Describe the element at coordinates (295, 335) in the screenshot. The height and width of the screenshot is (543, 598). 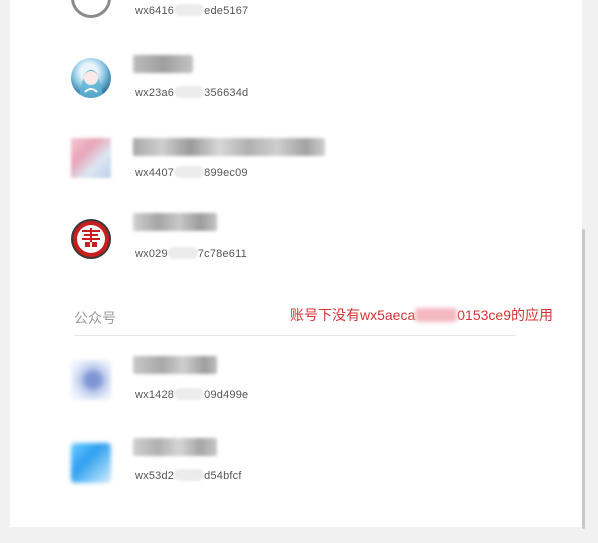
I see `section-divider` at that location.